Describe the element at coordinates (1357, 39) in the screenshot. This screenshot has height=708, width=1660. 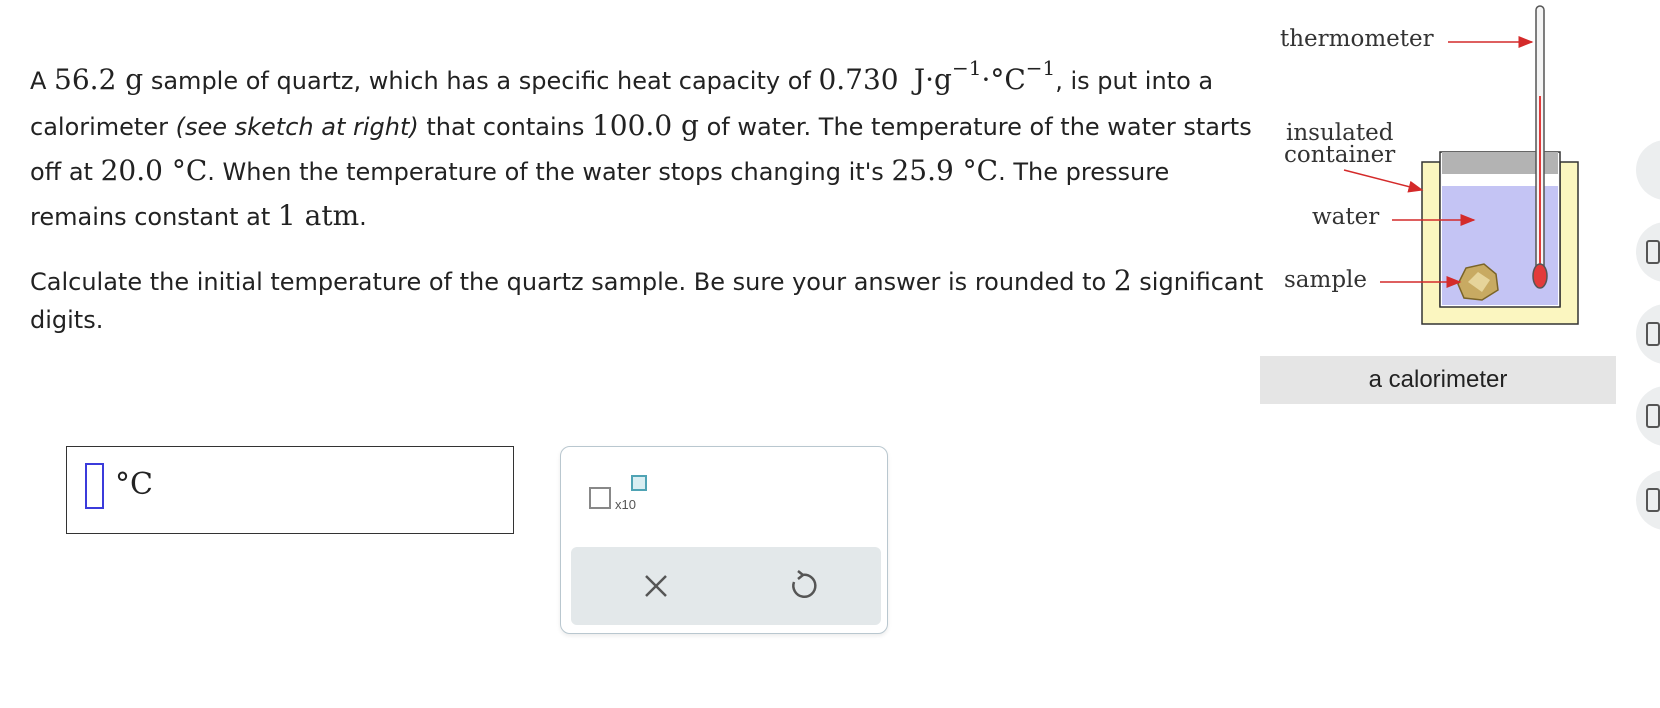
I see `thermometer-label: thermometer` at that location.